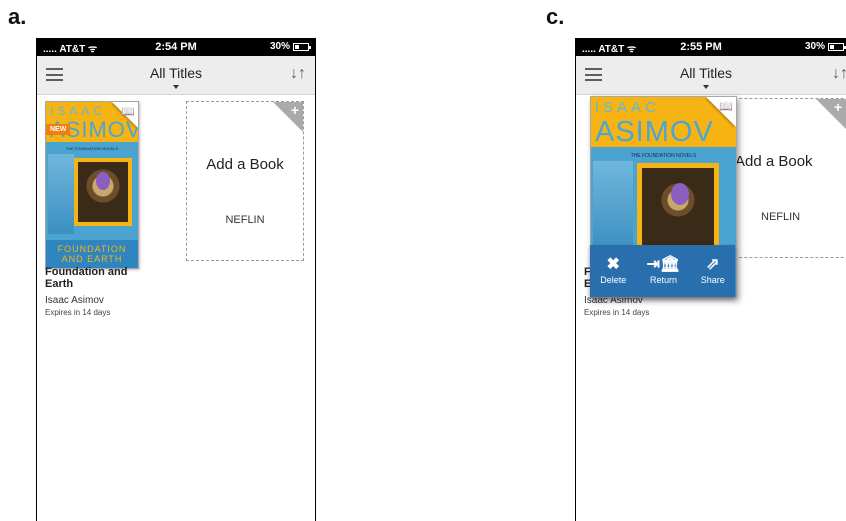 This screenshot has width=846, height=521. I want to click on status-bar: ..... AT&T ᯤ 2:54 PM 30%, so click(176, 47).